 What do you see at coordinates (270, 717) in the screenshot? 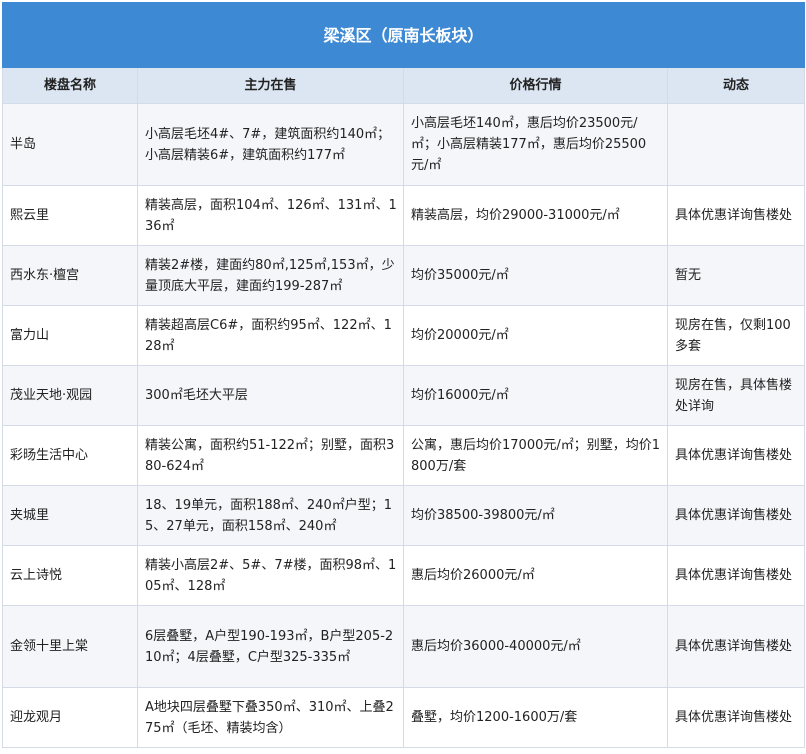
I see `cell-main-sale: A地块四层叠墅下叠350㎡、310㎡、上叠275㎡（毛坯、精装均含）` at bounding box center [270, 717].